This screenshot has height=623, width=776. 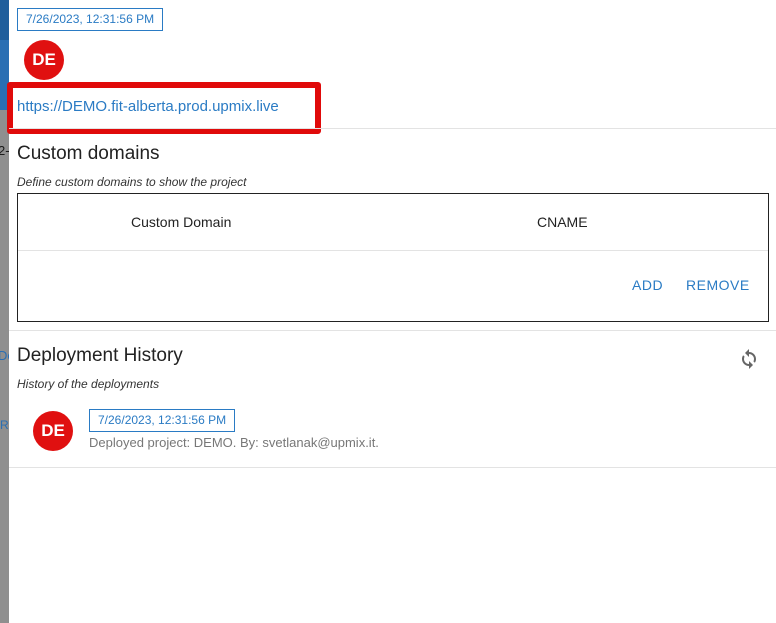 What do you see at coordinates (181, 222) in the screenshot?
I see `column-header-custom-domain: Custom Domain` at bounding box center [181, 222].